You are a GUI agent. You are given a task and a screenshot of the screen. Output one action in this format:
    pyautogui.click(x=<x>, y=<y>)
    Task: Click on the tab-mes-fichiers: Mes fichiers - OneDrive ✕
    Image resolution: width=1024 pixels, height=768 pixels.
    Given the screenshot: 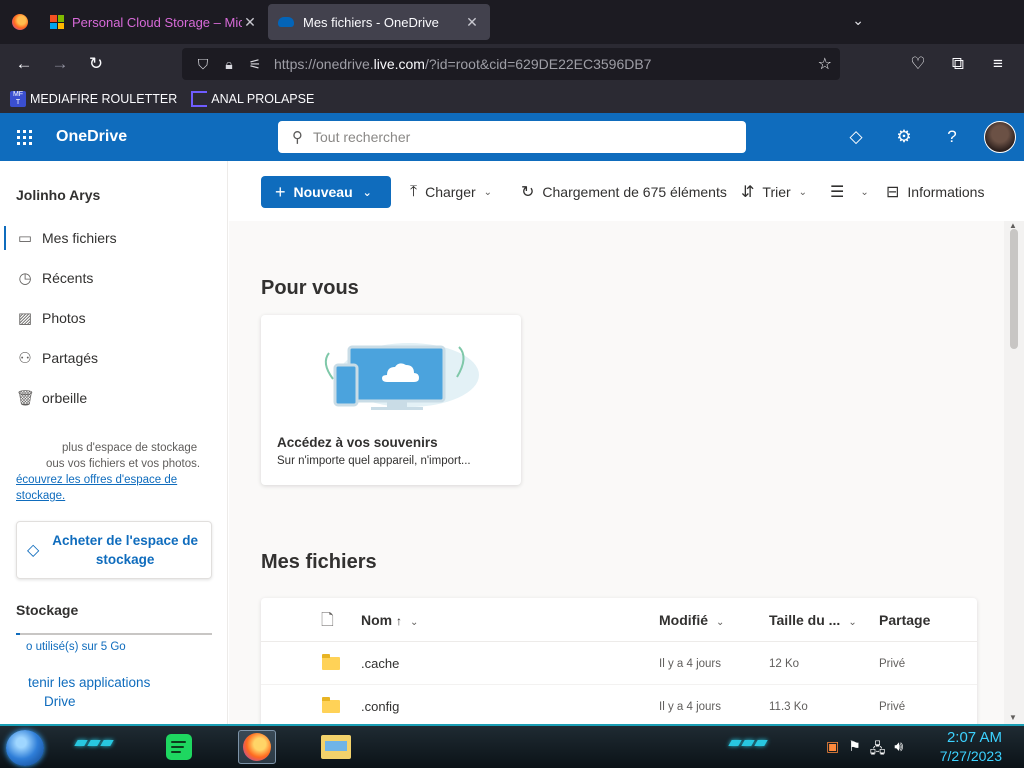 What is the action you would take?
    pyautogui.click(x=379, y=22)
    